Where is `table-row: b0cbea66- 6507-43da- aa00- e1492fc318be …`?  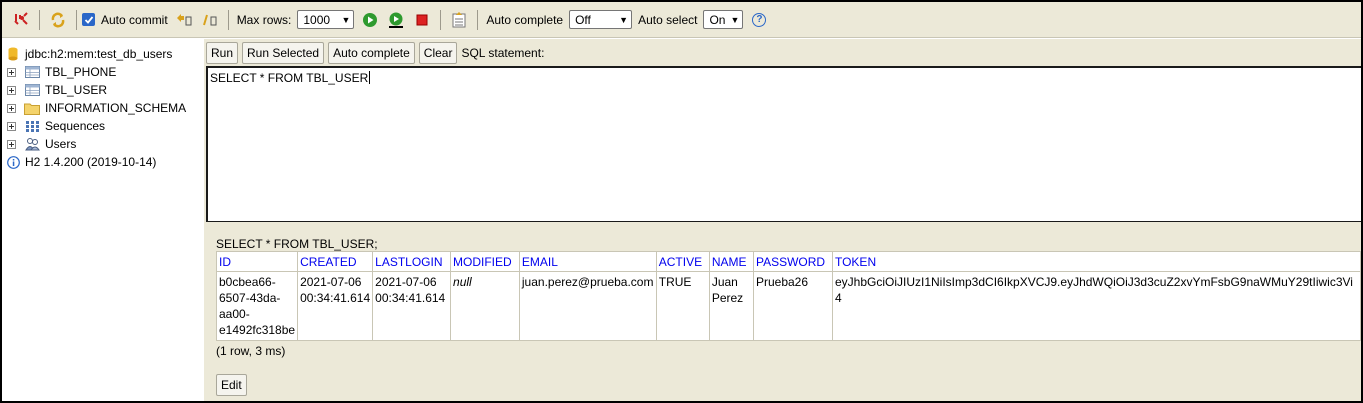
table-row: b0cbea66- 6507-43da- aa00- e1492fc318be … is located at coordinates (788, 306).